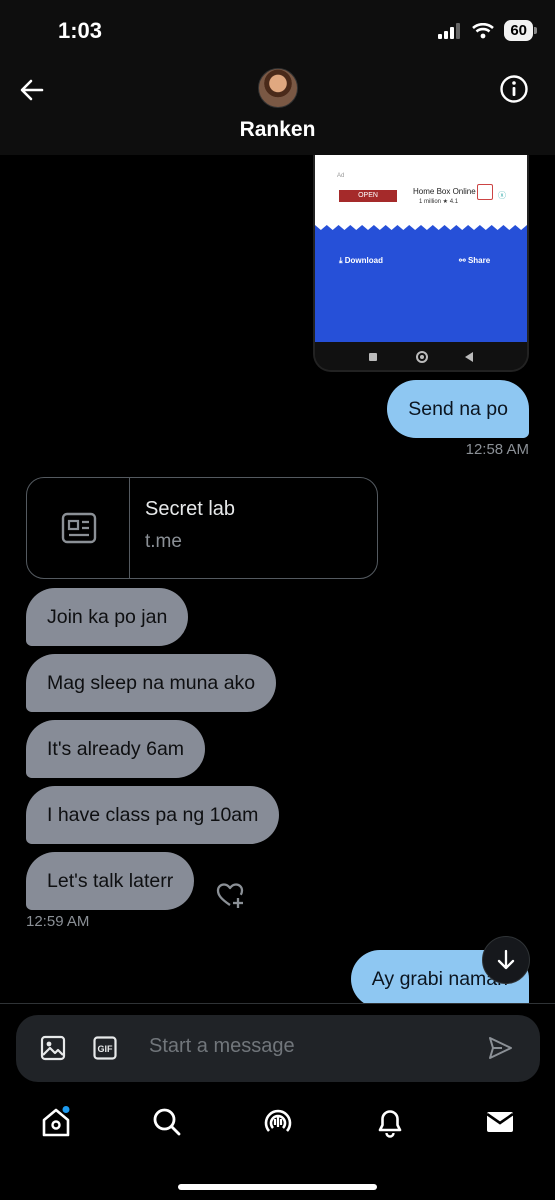 The image size is (555, 1200). Describe the element at coordinates (116, 749) in the screenshot. I see `received-message: It's already 6am` at that location.